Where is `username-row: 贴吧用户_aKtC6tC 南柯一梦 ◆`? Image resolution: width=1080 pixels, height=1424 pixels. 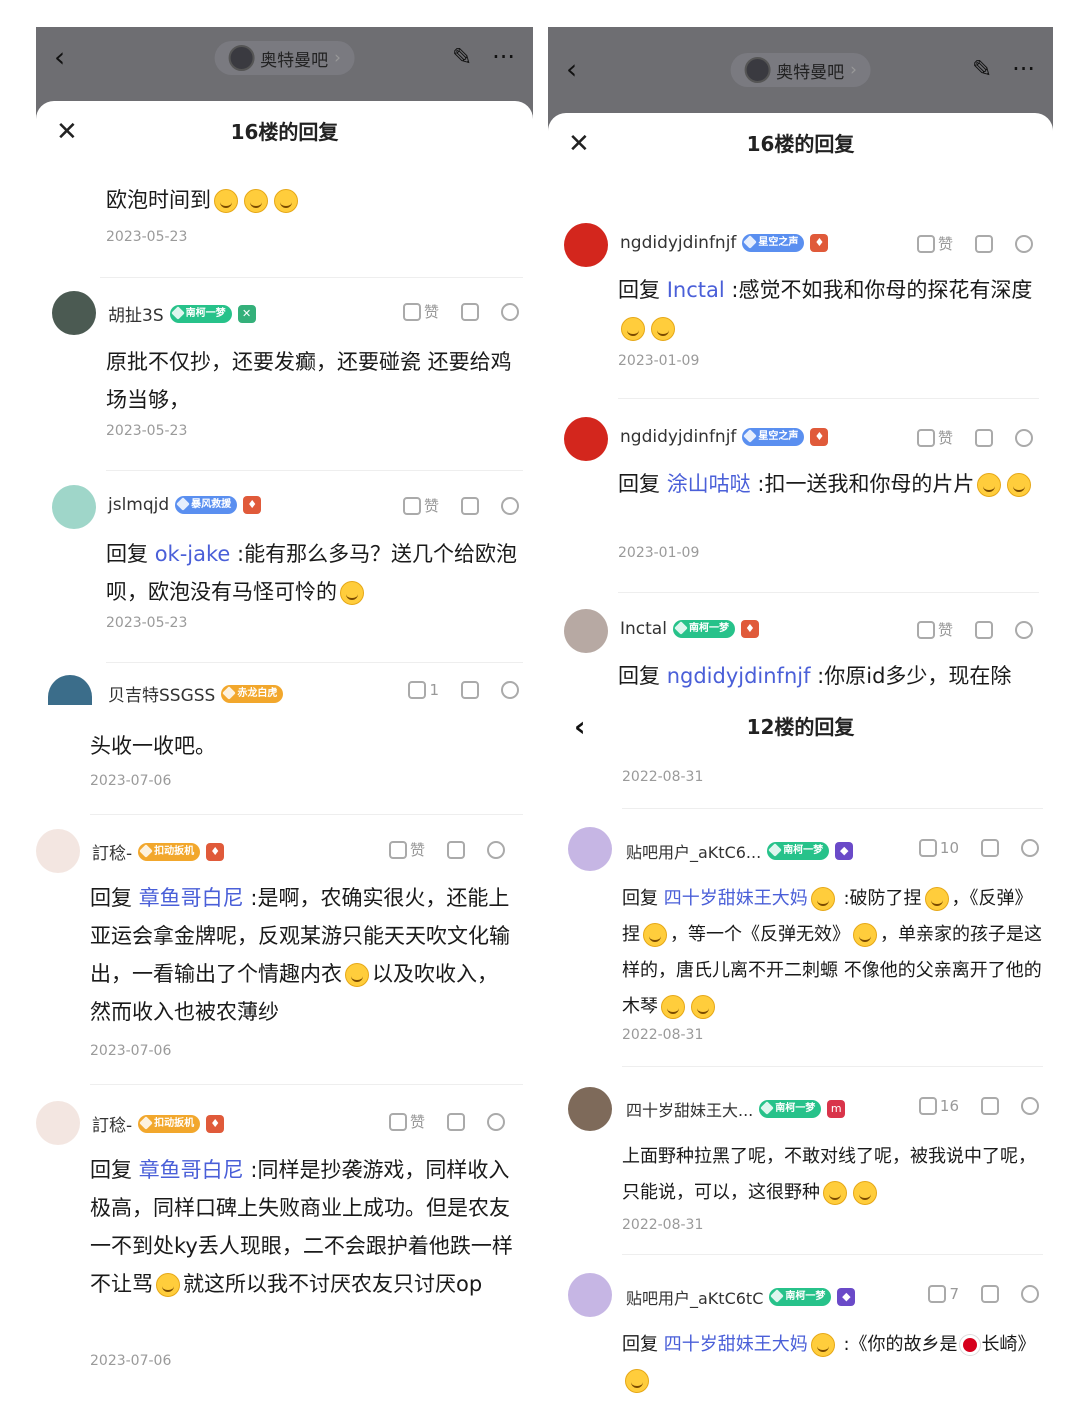
username-row: 贴吧用户_aKtC6tC 南柯一梦 ◆ is located at coordinates (741, 1297).